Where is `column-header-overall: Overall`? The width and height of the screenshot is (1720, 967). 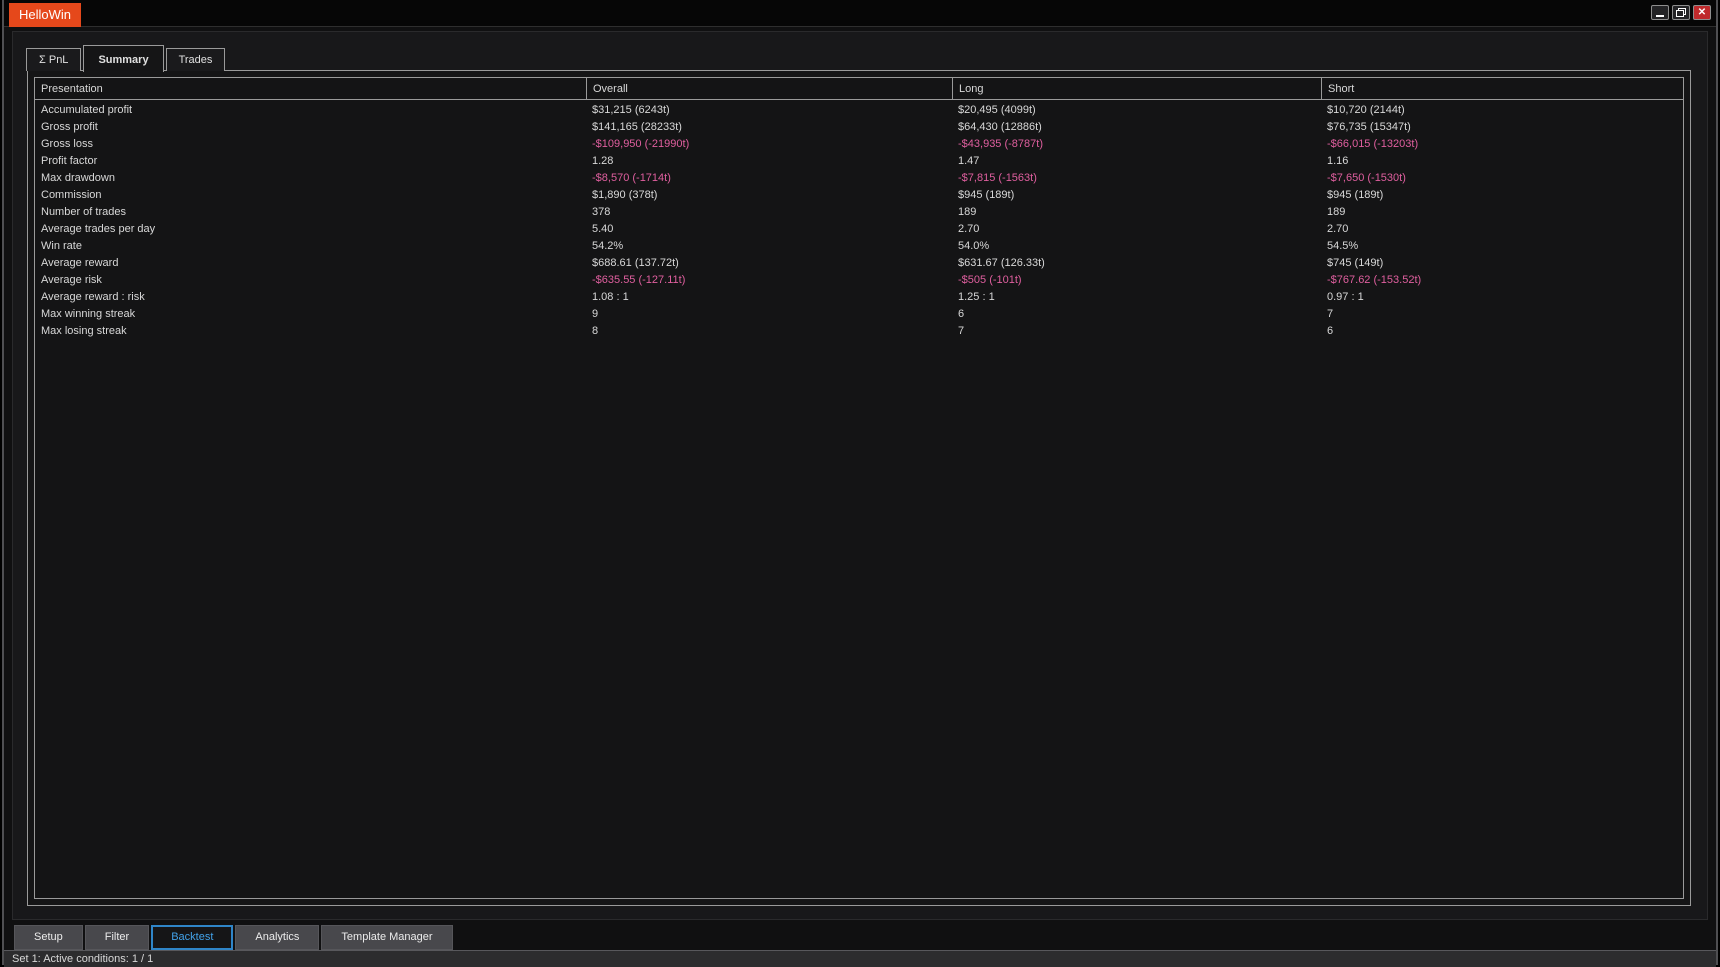 column-header-overall: Overall is located at coordinates (769, 88).